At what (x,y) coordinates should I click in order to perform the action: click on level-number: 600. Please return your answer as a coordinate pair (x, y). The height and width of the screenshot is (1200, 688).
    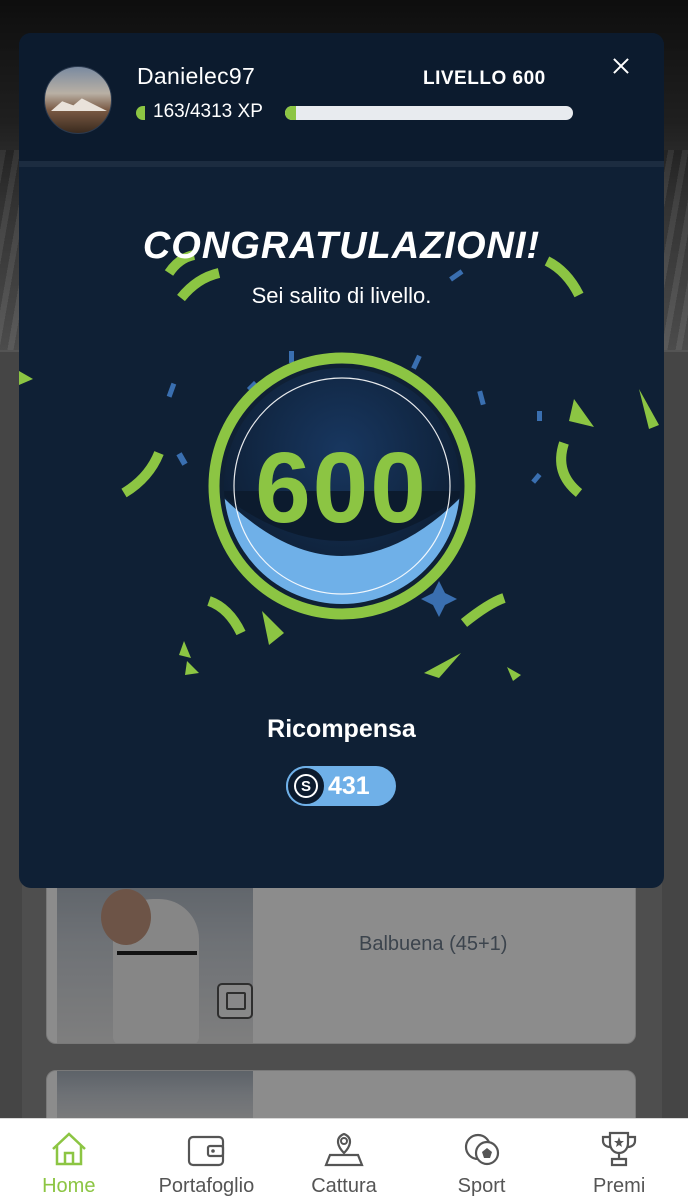
    Looking at the image, I should click on (341, 488).